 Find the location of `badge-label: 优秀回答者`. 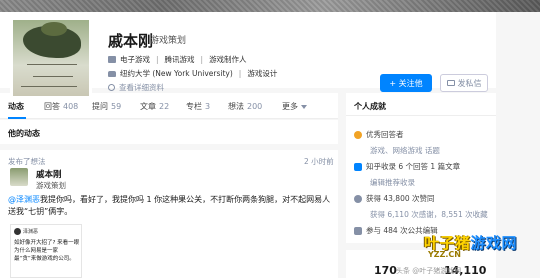

badge-label: 优秀回答者 is located at coordinates (385, 134).